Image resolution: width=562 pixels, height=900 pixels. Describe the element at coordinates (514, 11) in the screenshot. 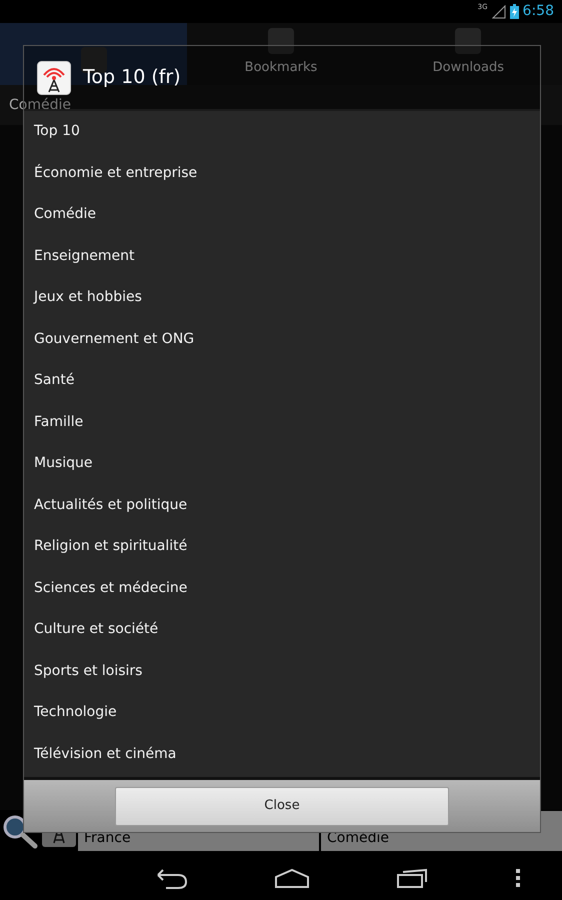

I see `battery-icon` at that location.